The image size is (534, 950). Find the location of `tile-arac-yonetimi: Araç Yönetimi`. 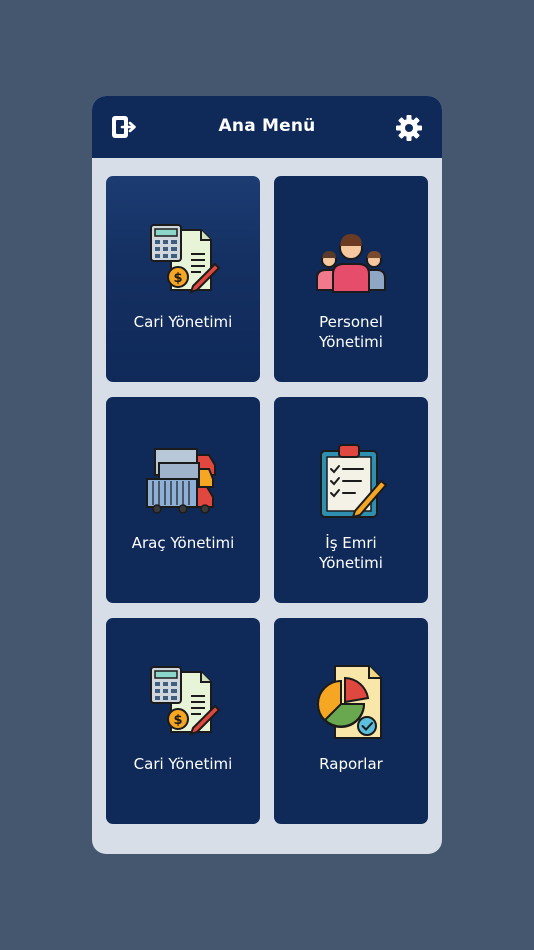

tile-arac-yonetimi: Araç Yönetimi is located at coordinates (183, 500).